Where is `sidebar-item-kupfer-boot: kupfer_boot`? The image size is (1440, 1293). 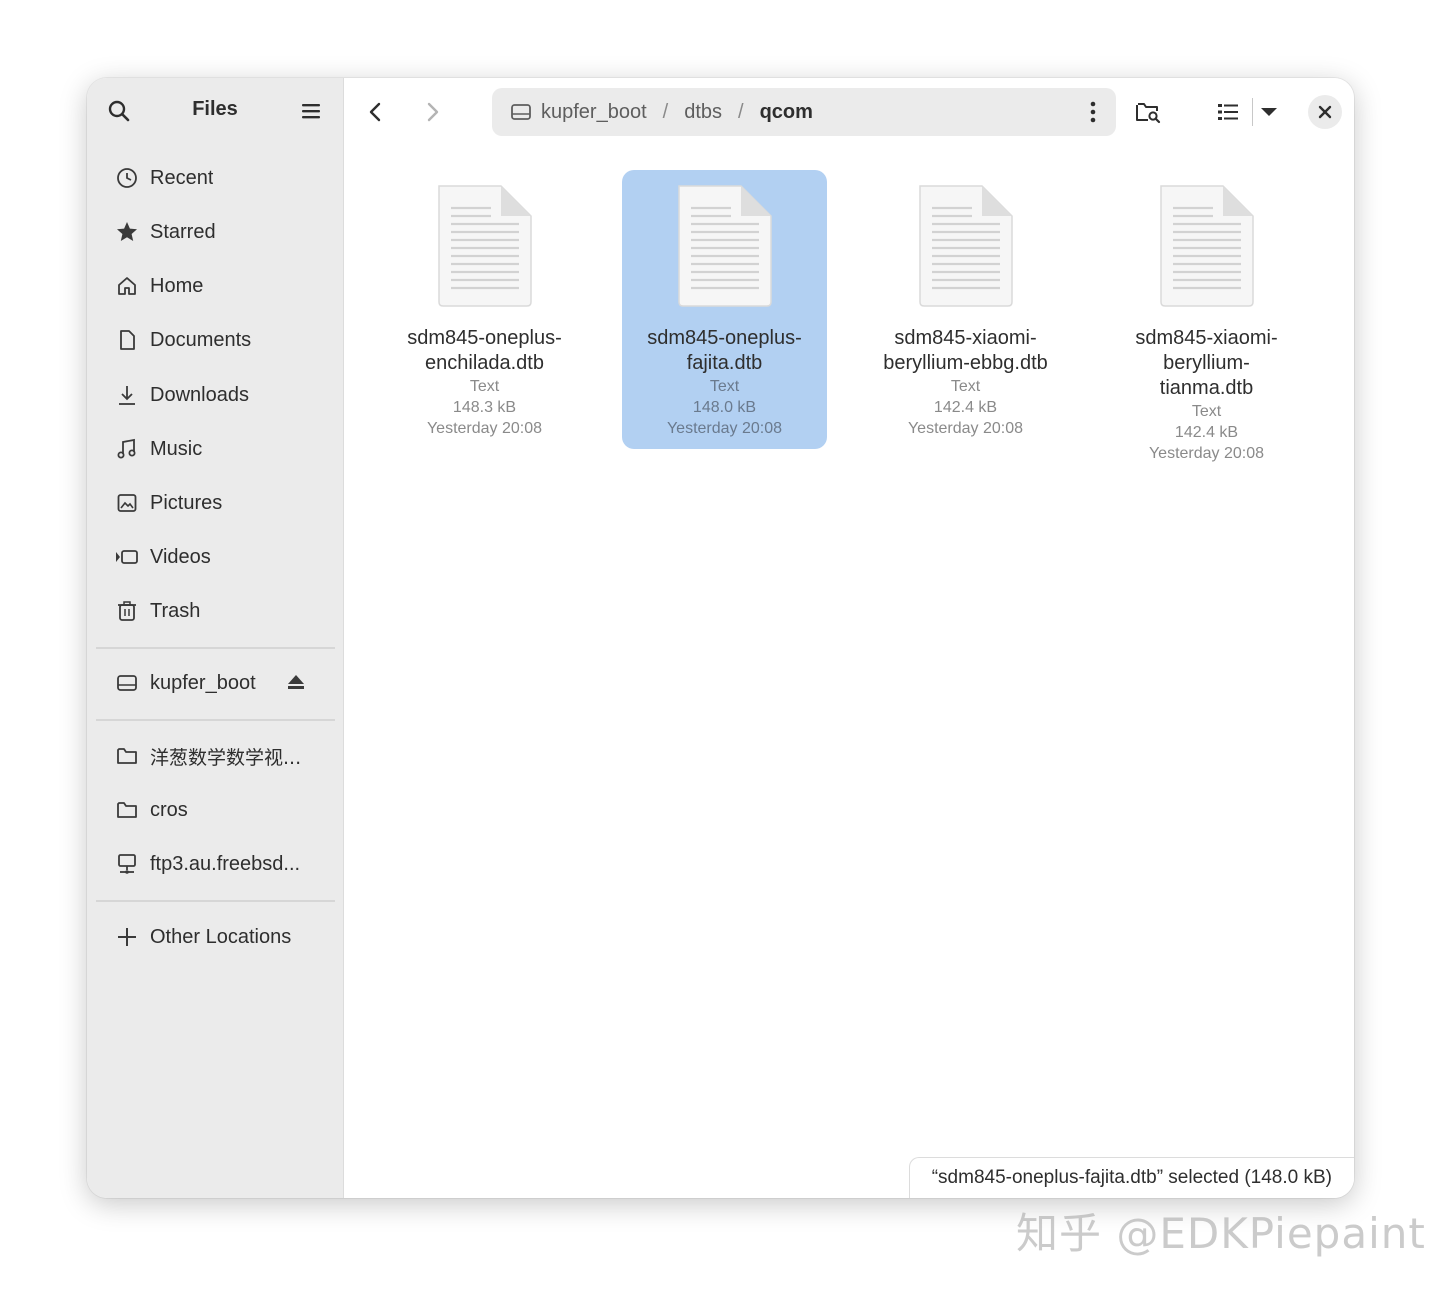
sidebar-item-kupfer-boot: kupfer_boot is located at coordinates (215, 683).